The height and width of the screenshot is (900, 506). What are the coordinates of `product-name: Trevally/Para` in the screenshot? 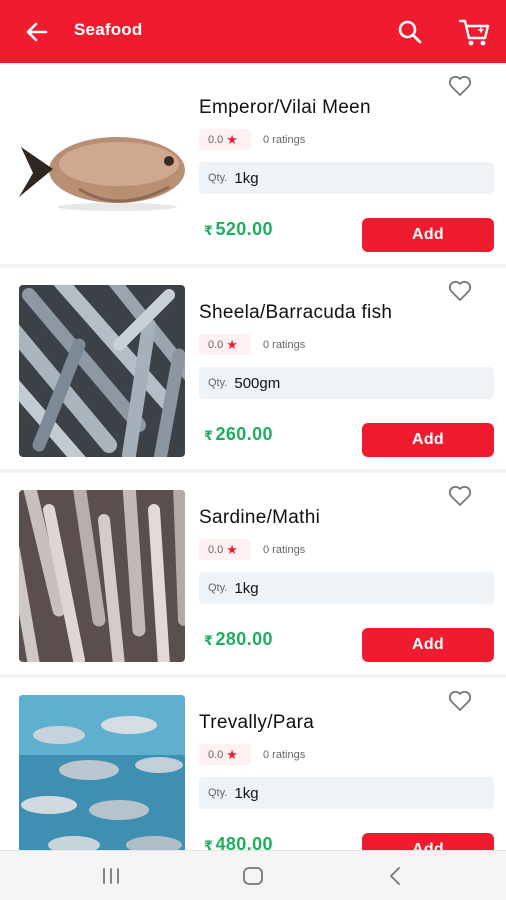 It's located at (256, 723).